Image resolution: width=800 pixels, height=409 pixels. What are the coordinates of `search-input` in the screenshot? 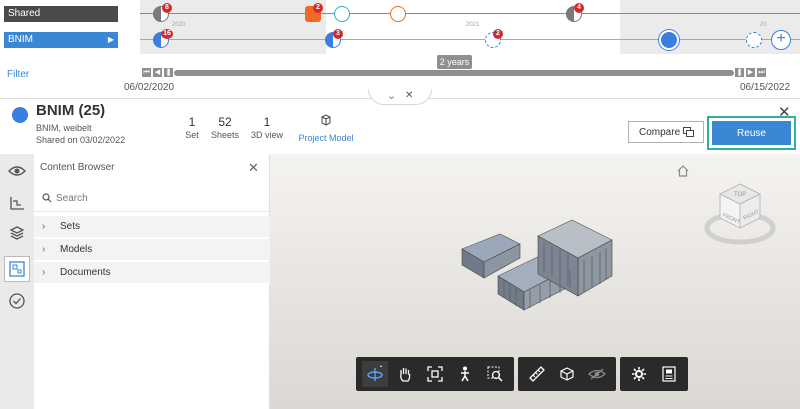 It's located at (156, 198).